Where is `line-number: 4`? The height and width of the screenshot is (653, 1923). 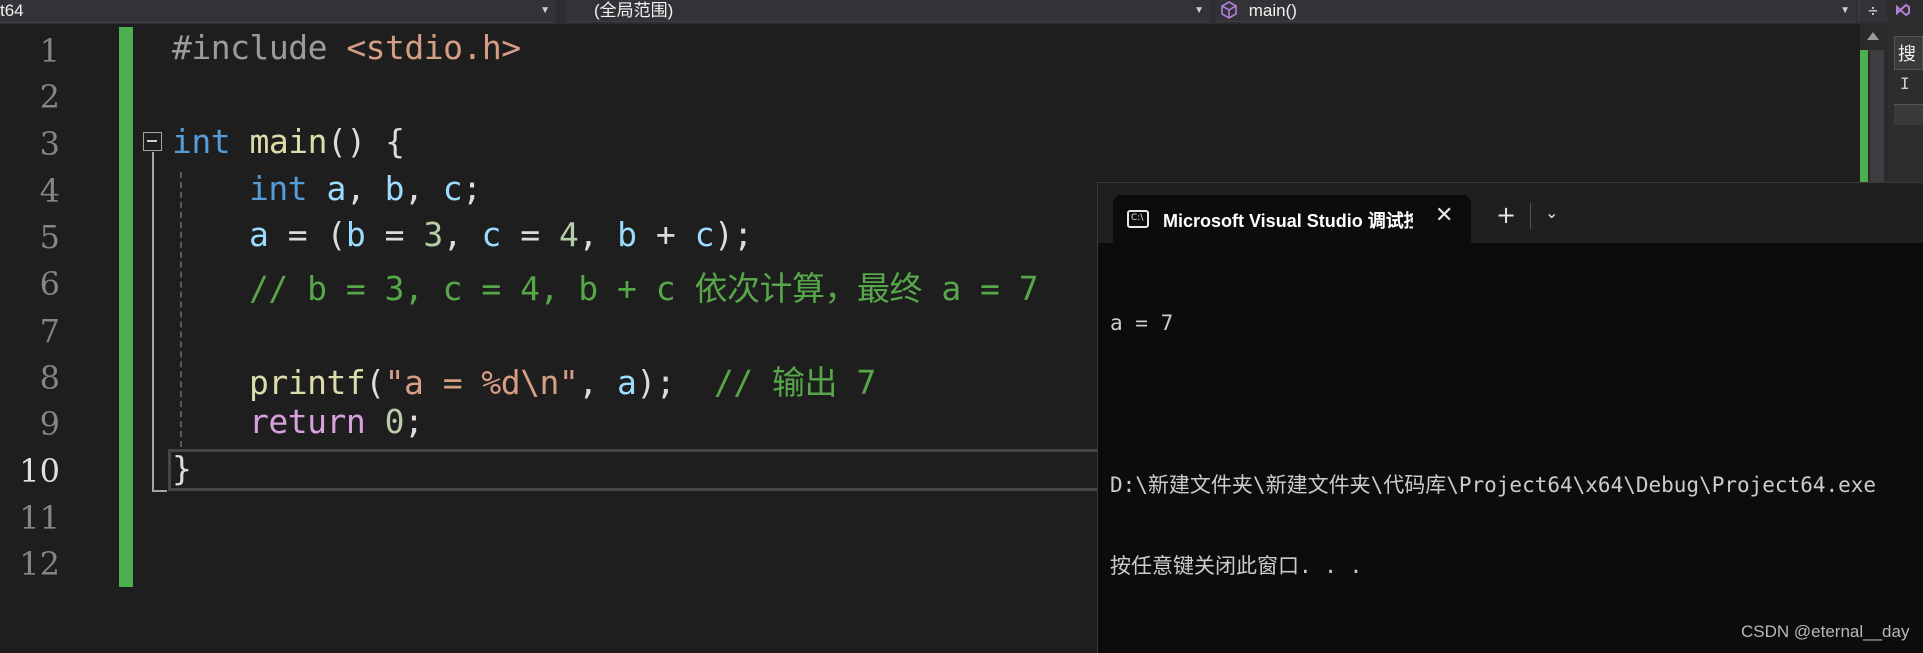
line-number: 4 is located at coordinates (49, 191).